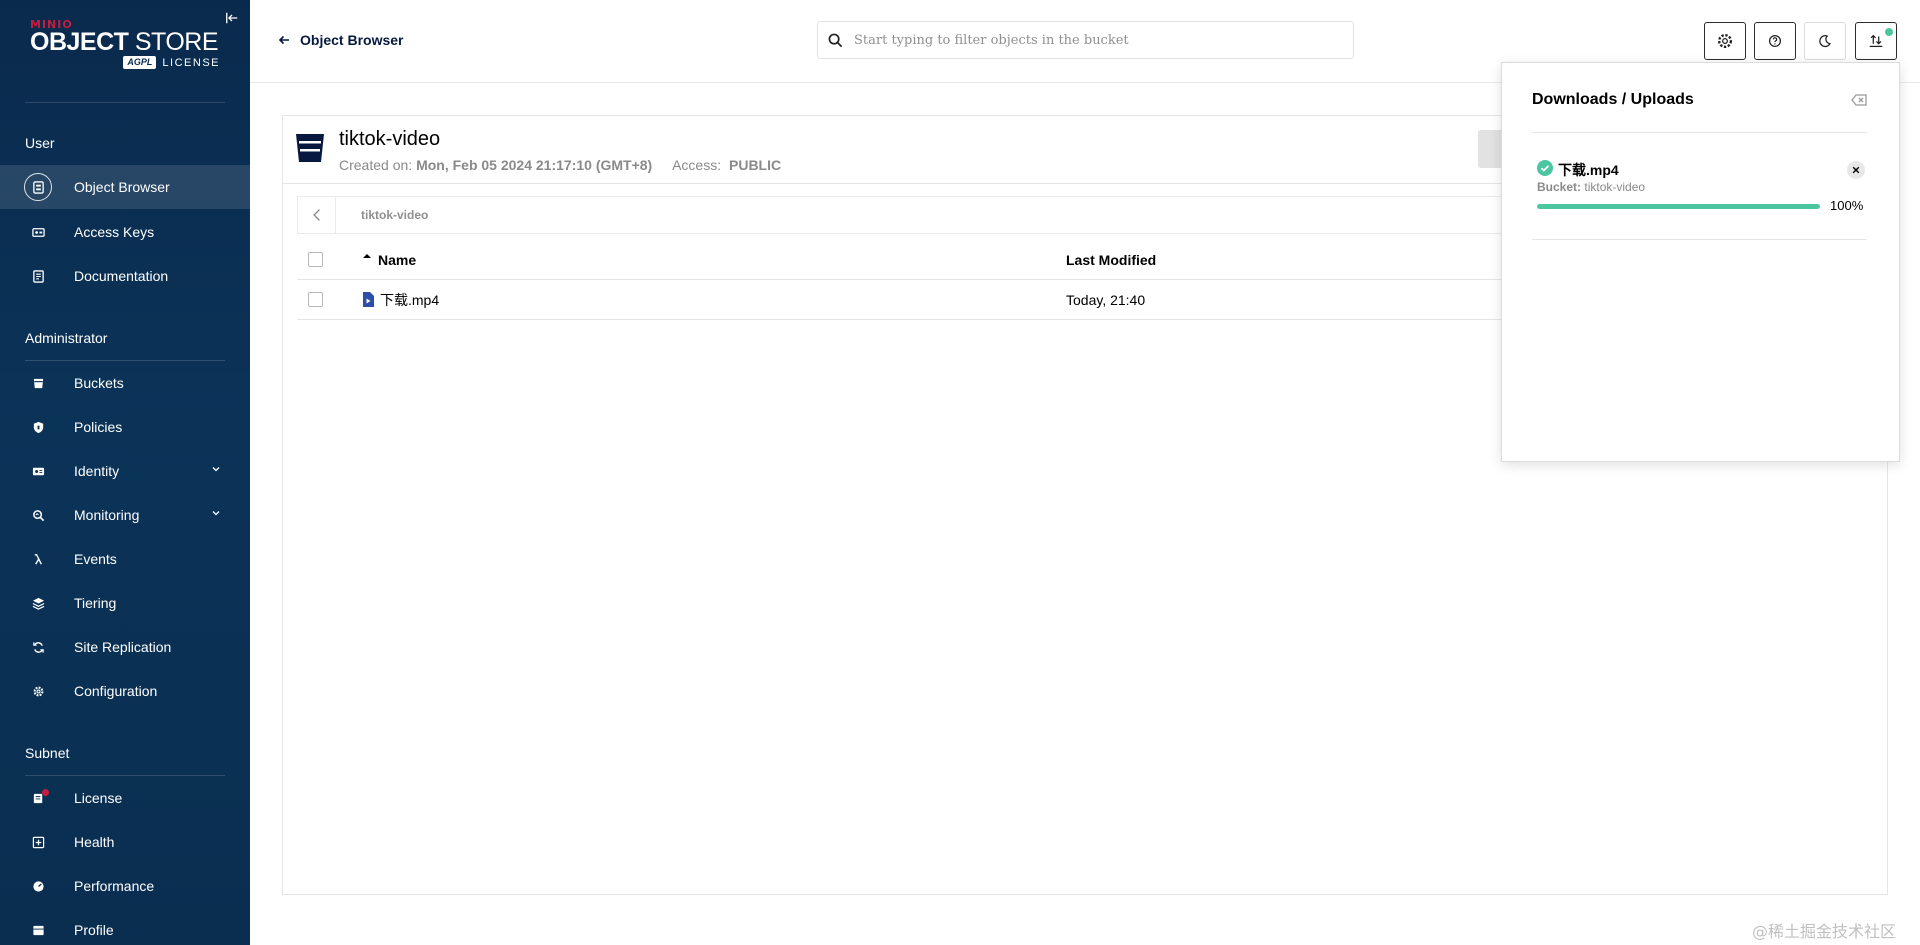 This screenshot has width=1920, height=945. I want to click on sidebar-item-identity: Identity, so click(125, 471).